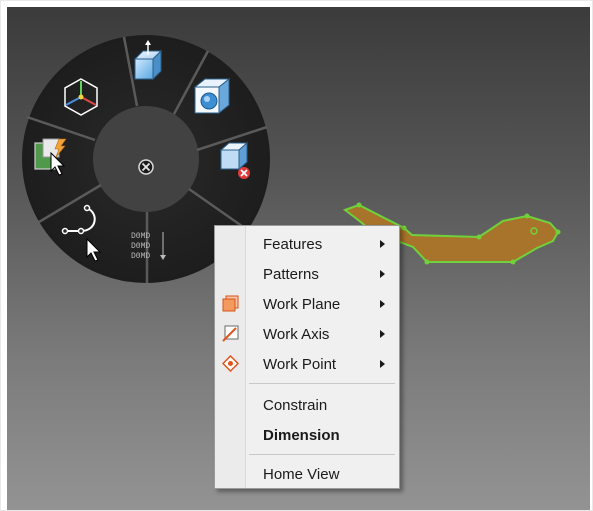 This screenshot has width=593, height=511. Describe the element at coordinates (302, 304) in the screenshot. I see `menu-item-label: Work Plane` at that location.